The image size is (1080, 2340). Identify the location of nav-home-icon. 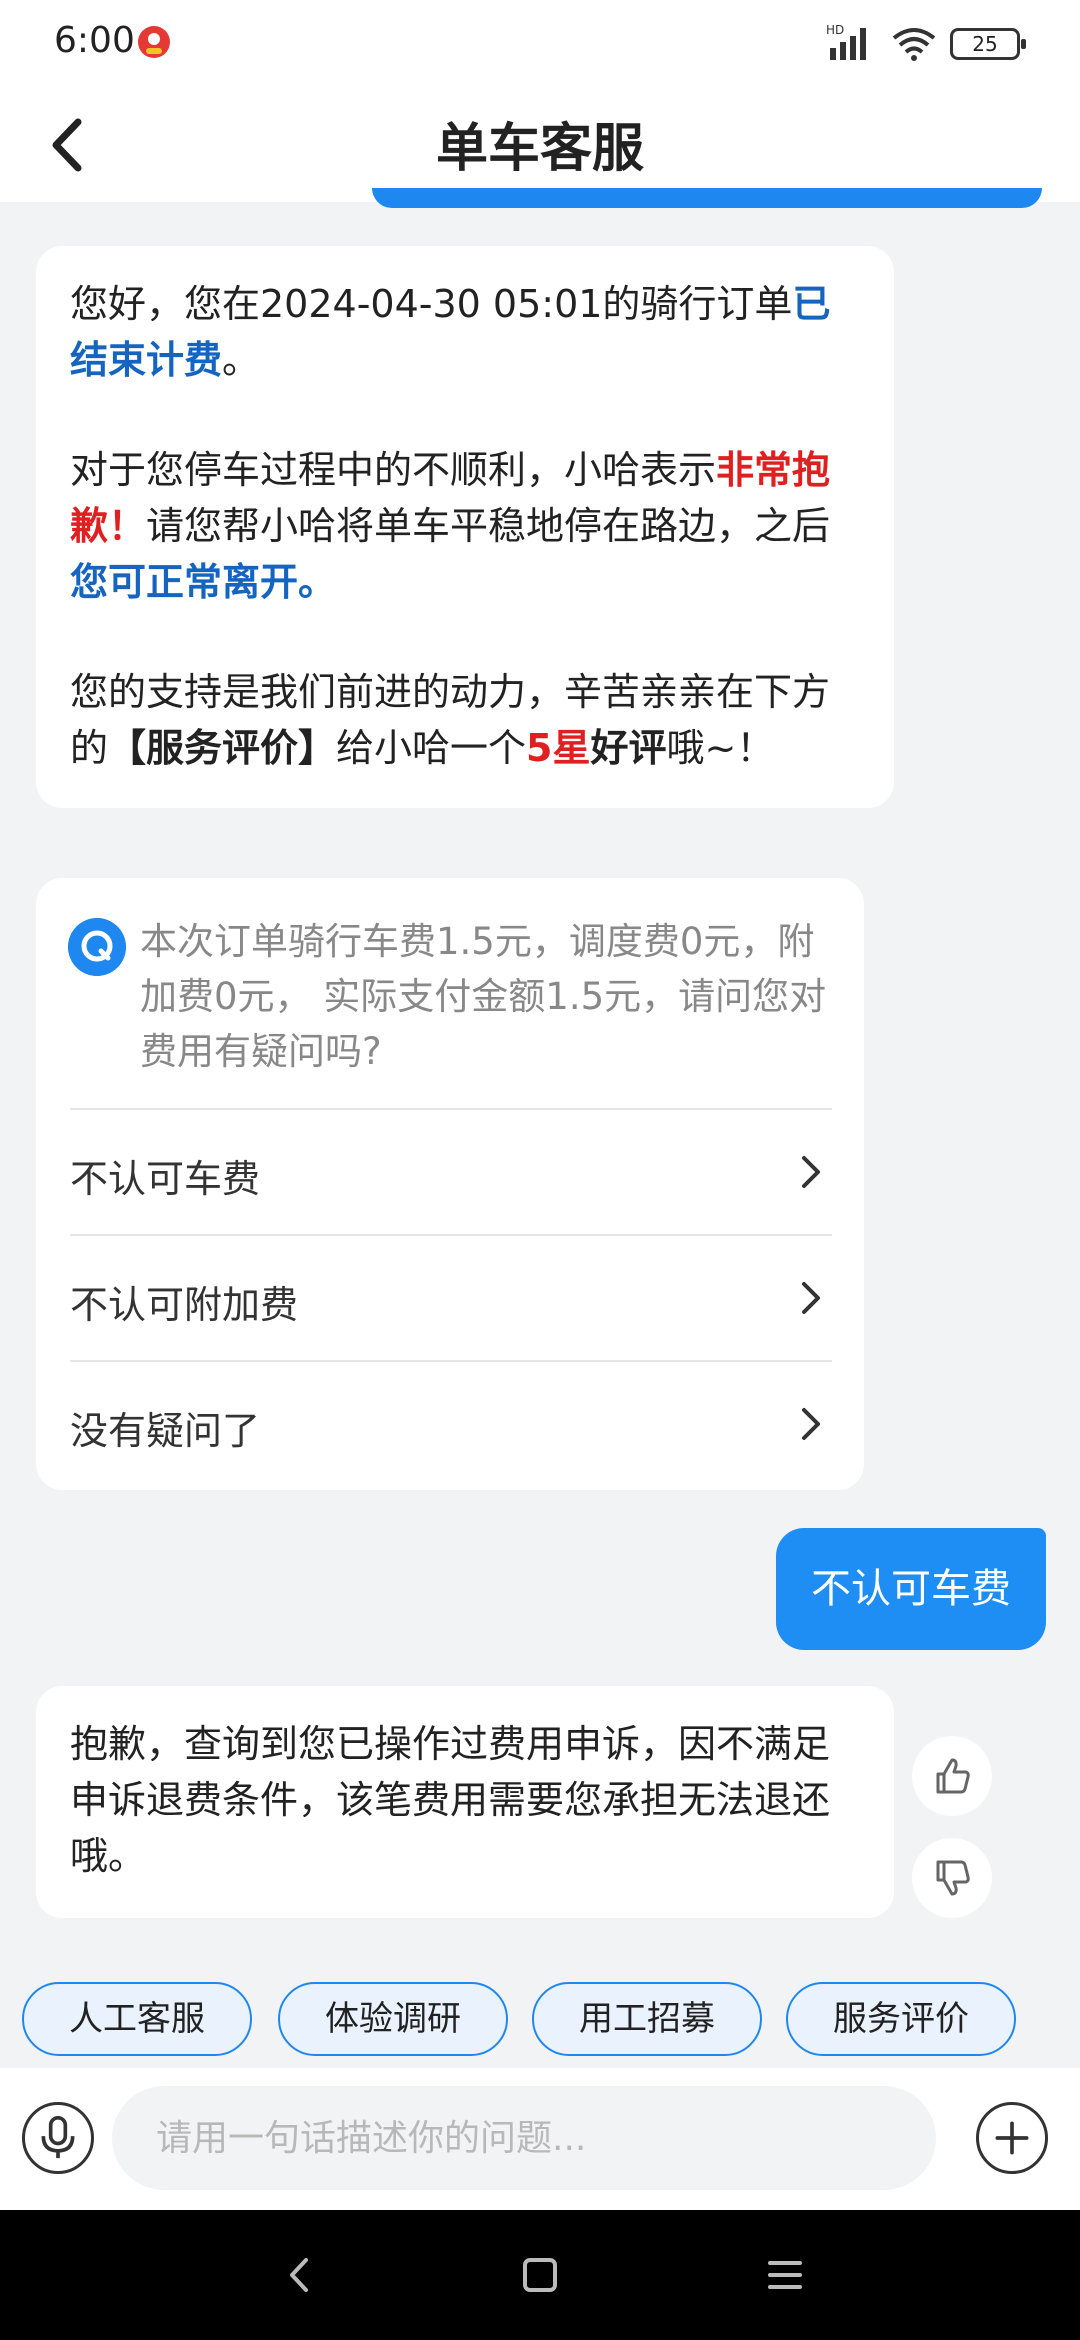
(540, 2275).